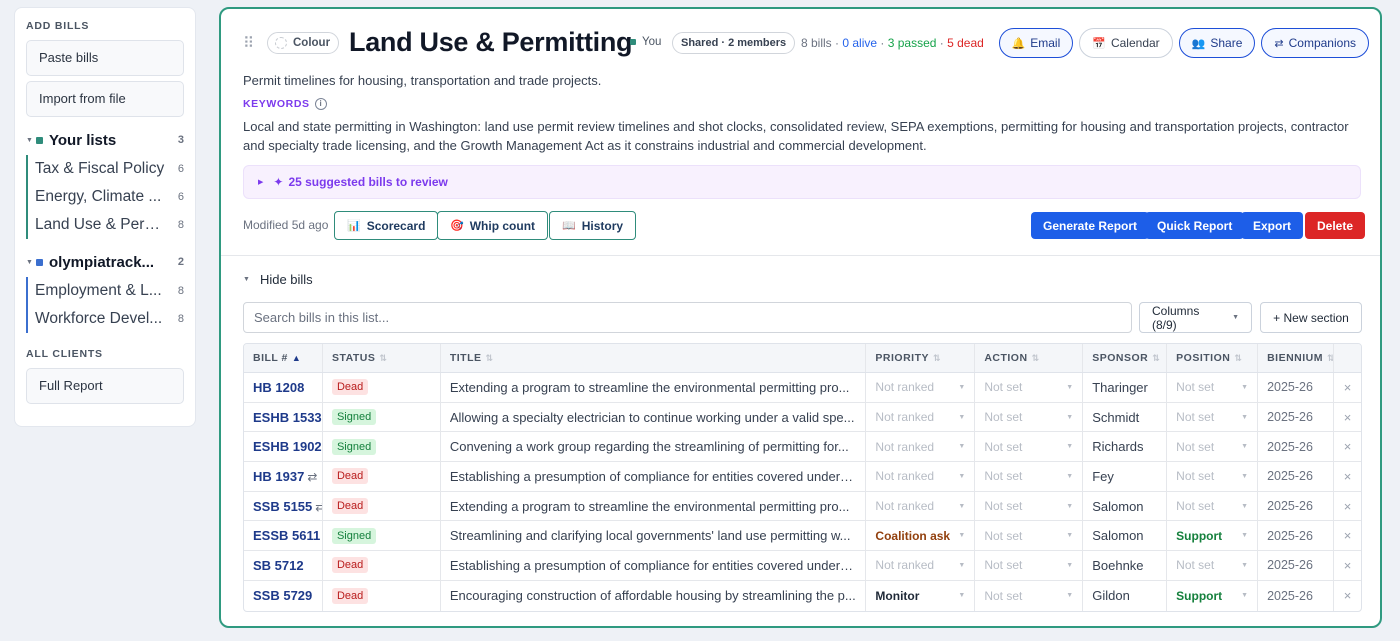 This screenshot has height=641, width=1400. Describe the element at coordinates (386, 225) in the screenshot. I see `scorecard-button: 📊 Scorecard` at that location.